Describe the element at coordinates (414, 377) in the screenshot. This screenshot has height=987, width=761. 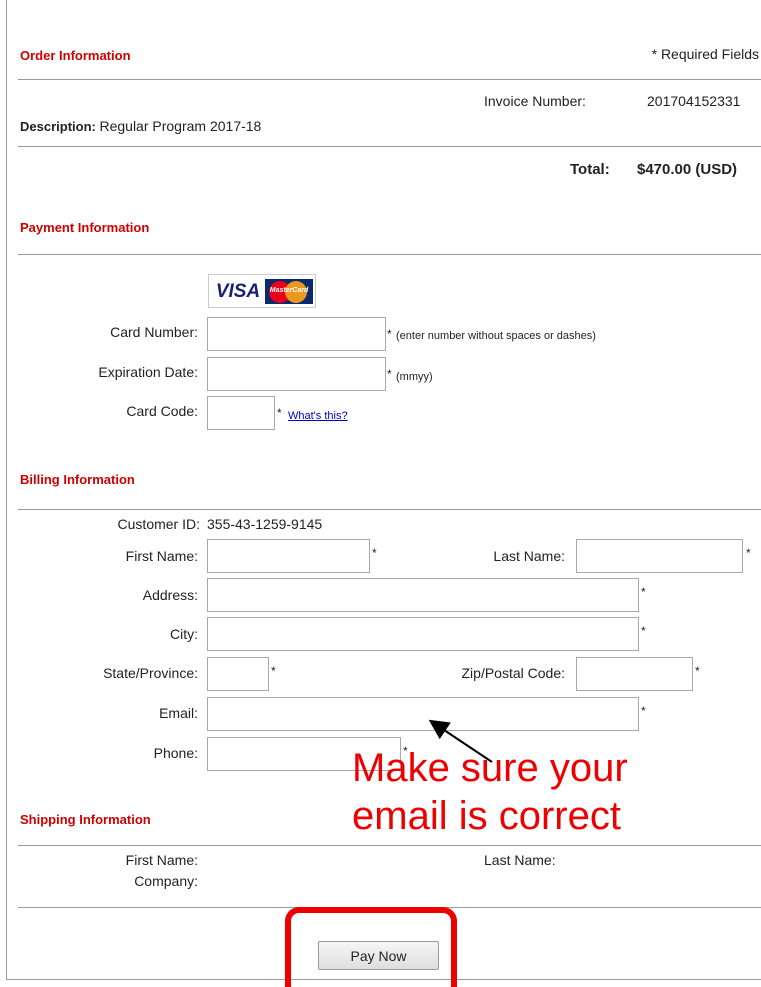
I see `expiration-date-hint: (mmyy)` at that location.